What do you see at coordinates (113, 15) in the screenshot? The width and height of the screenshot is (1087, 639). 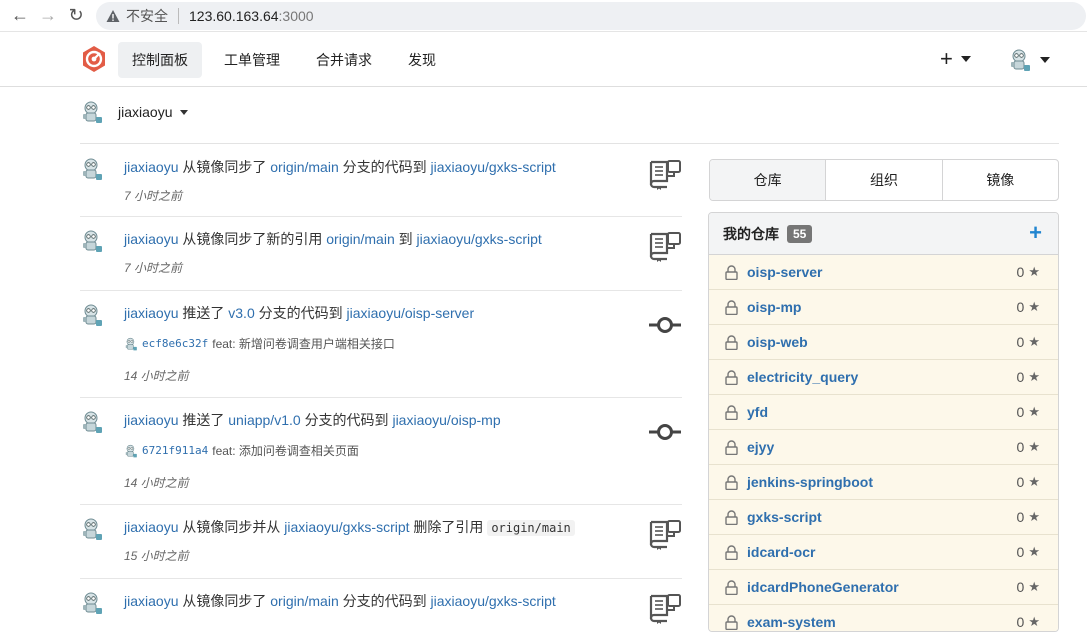 I see `warning-icon` at bounding box center [113, 15].